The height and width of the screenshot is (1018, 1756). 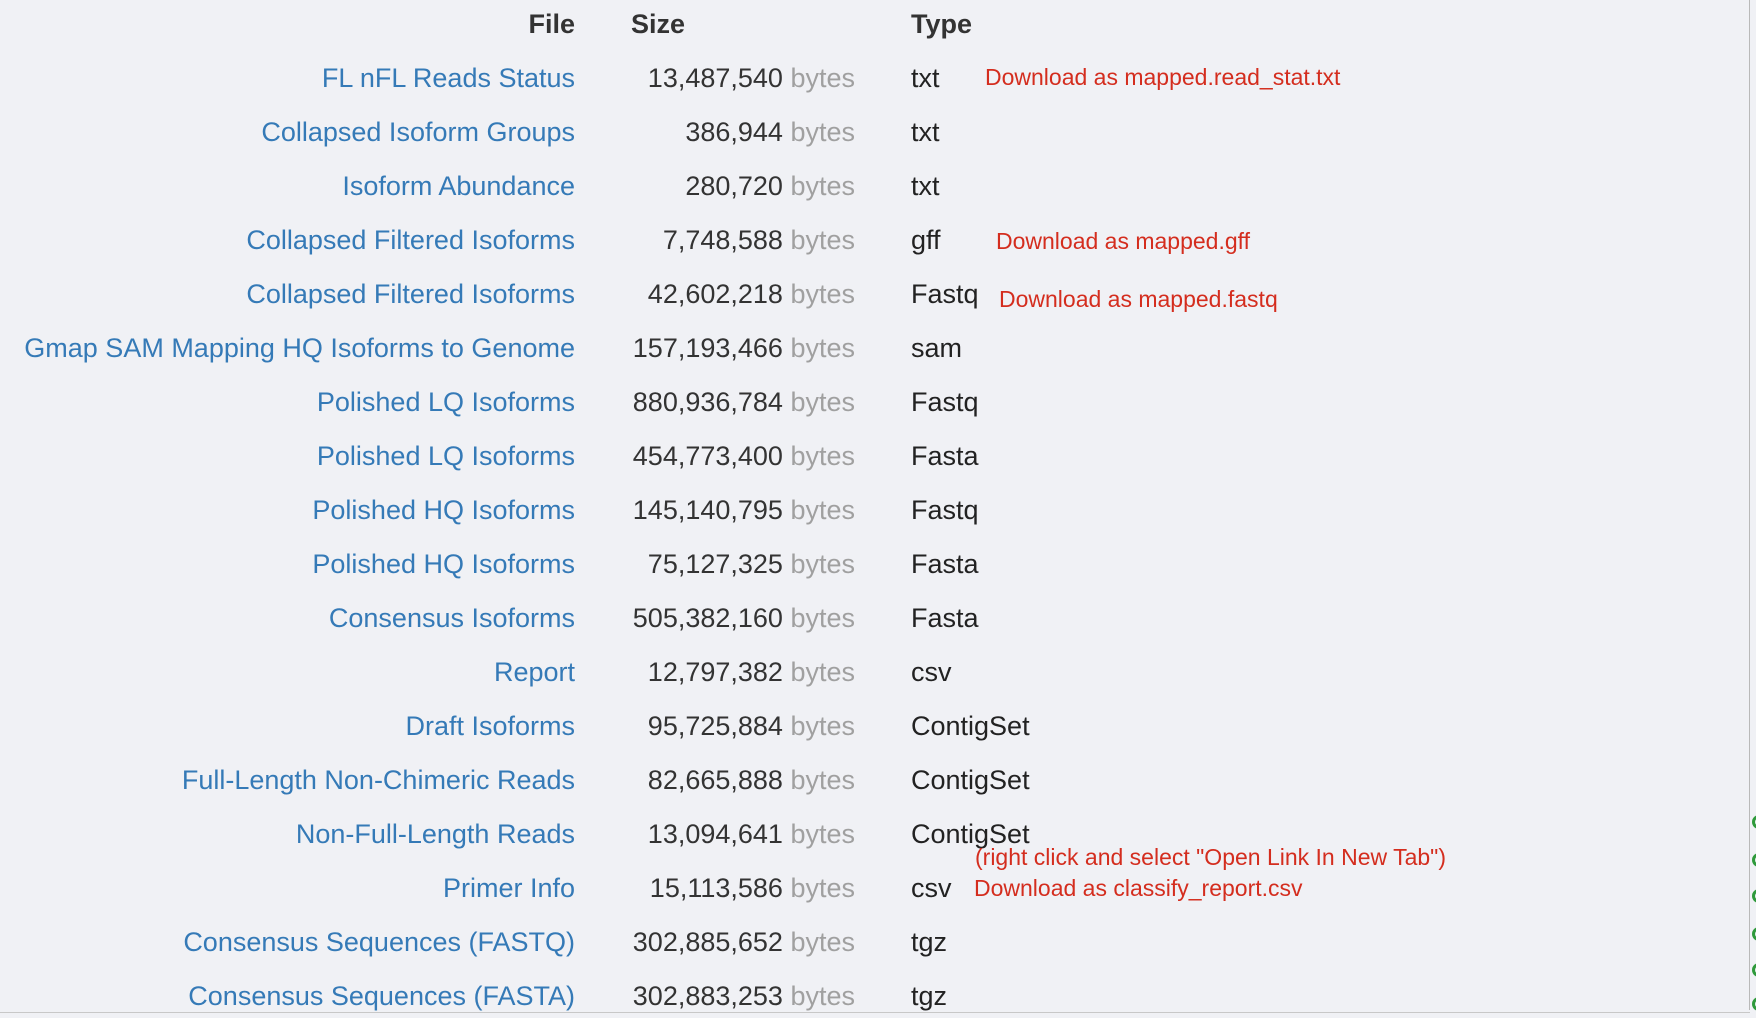 What do you see at coordinates (379, 942) in the screenshot?
I see `file-link: Consensus Sequences (FASTQ)` at bounding box center [379, 942].